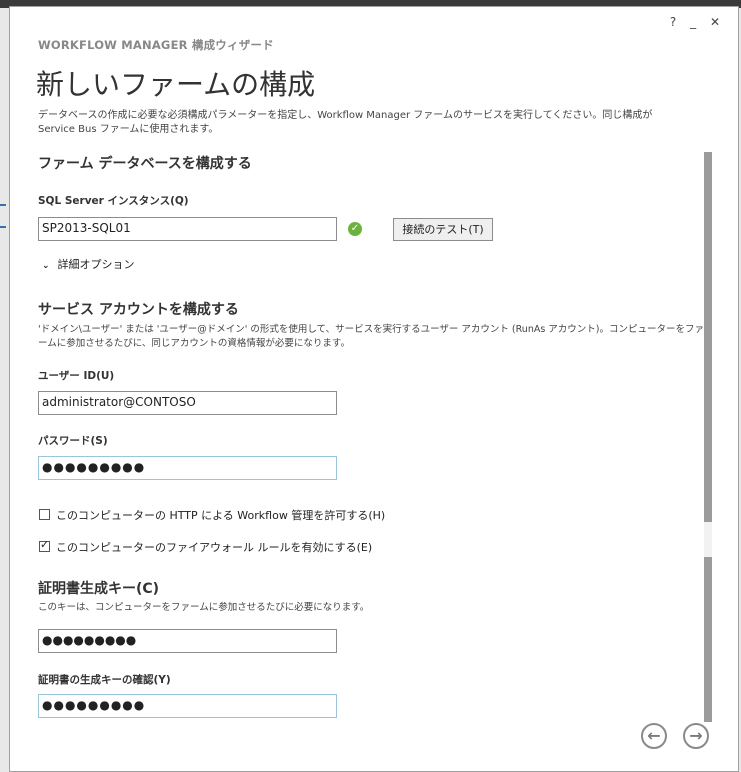 This screenshot has height=772, width=741. I want to click on advanced-options-label: 詳細オプション, so click(96, 264).